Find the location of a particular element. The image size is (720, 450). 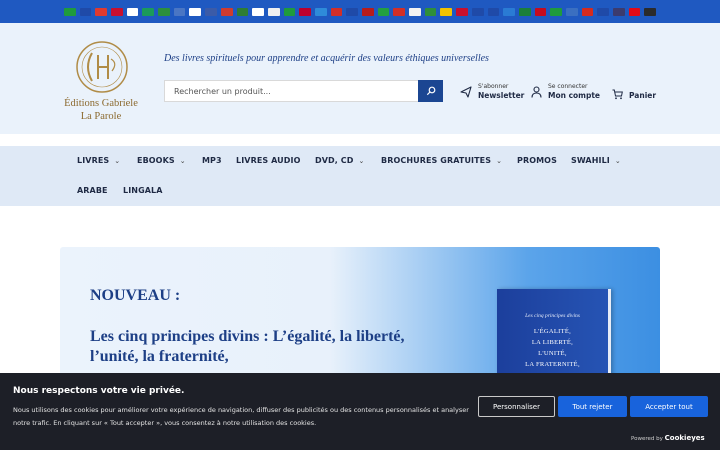

accept-all-button: Accepter tout is located at coordinates (669, 406).